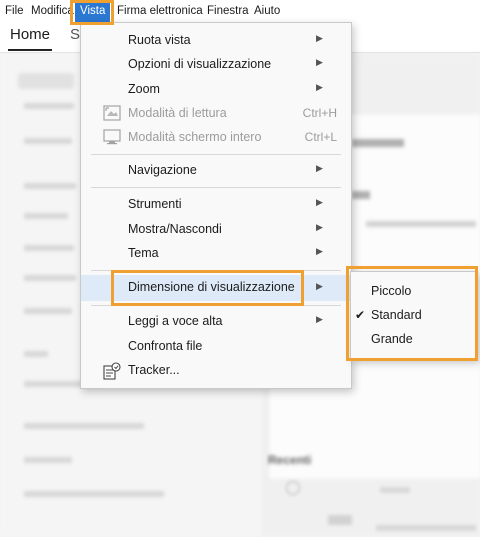 Image resolution: width=480 pixels, height=537 pixels. I want to click on menu-item-label: Navigazione, so click(162, 170).